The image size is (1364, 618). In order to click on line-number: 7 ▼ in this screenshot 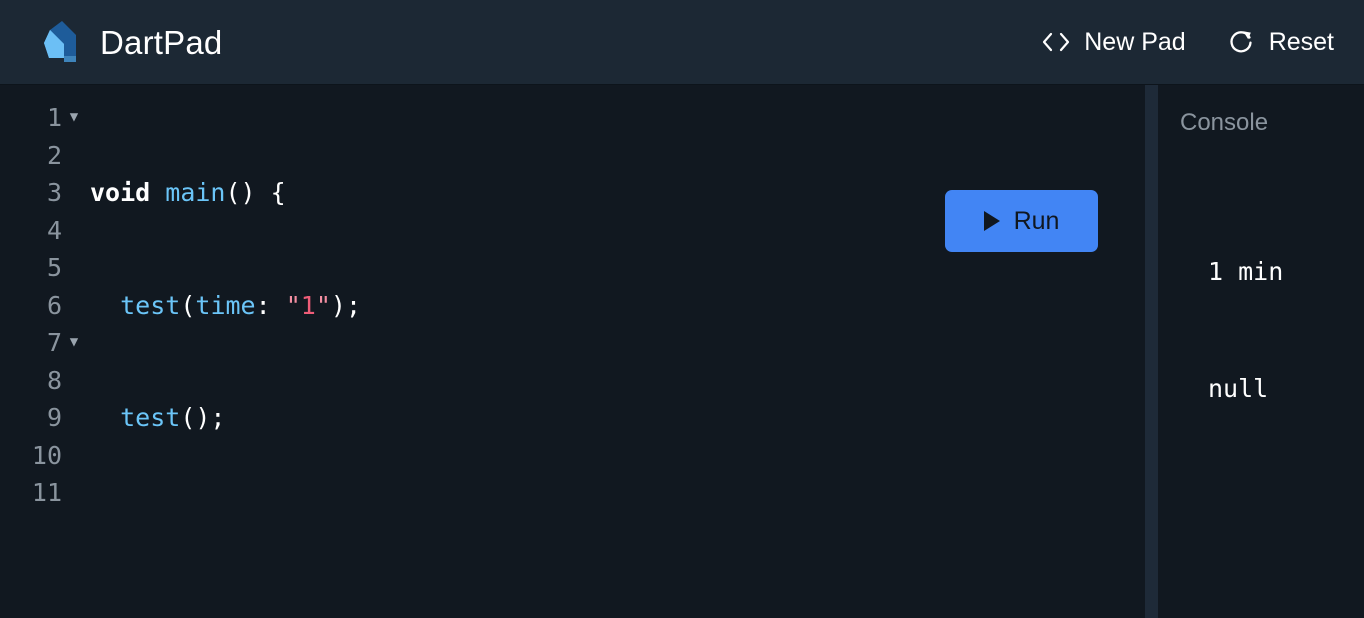, I will do `click(39, 343)`.